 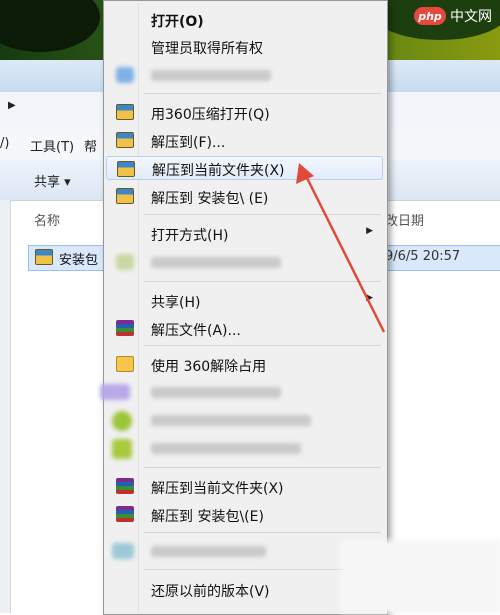 What do you see at coordinates (52, 145) in the screenshot?
I see `menu-item-tools: 工具(T)` at bounding box center [52, 145].